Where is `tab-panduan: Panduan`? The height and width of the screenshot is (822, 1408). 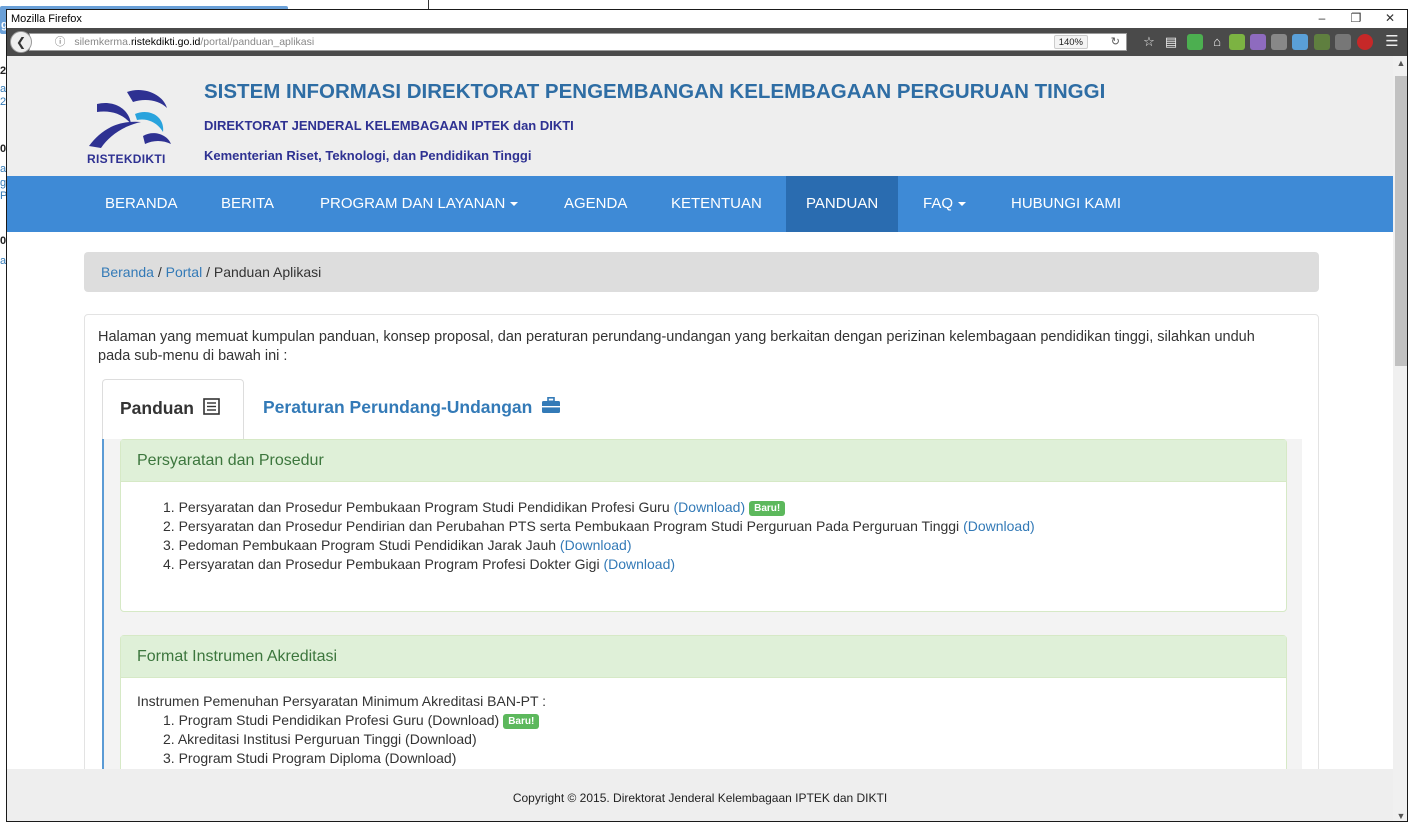
tab-panduan: Panduan is located at coordinates (173, 409).